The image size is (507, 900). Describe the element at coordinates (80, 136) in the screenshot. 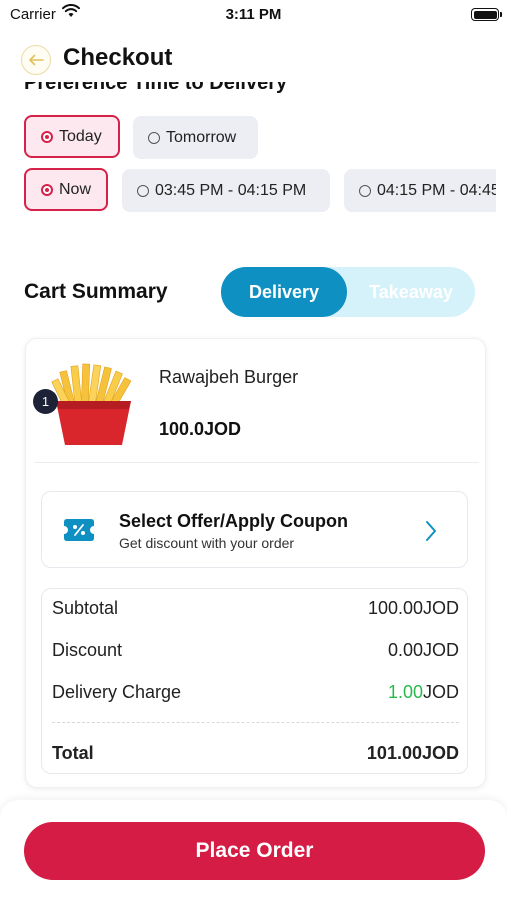

I see `day-option-label: Today` at that location.